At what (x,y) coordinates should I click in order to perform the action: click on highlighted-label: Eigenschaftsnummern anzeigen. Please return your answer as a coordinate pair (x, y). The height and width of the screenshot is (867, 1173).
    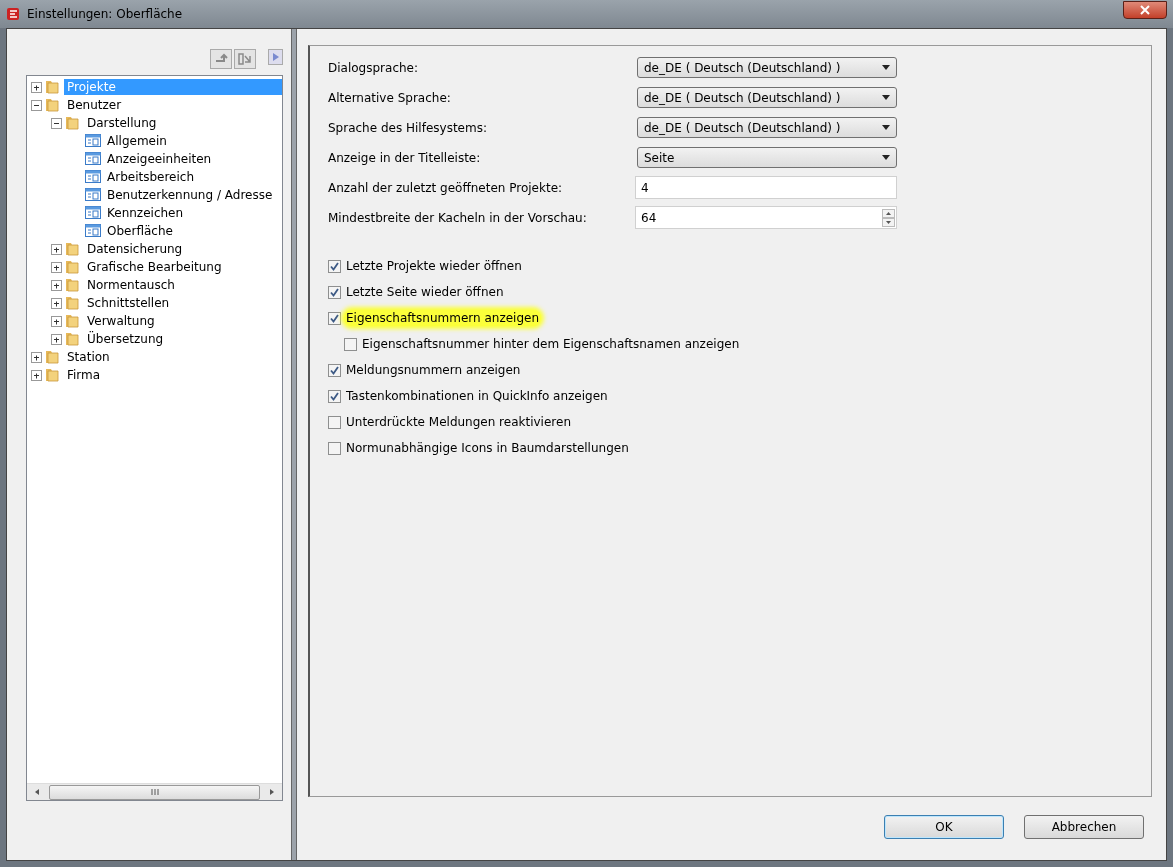
    Looking at the image, I should click on (442, 318).